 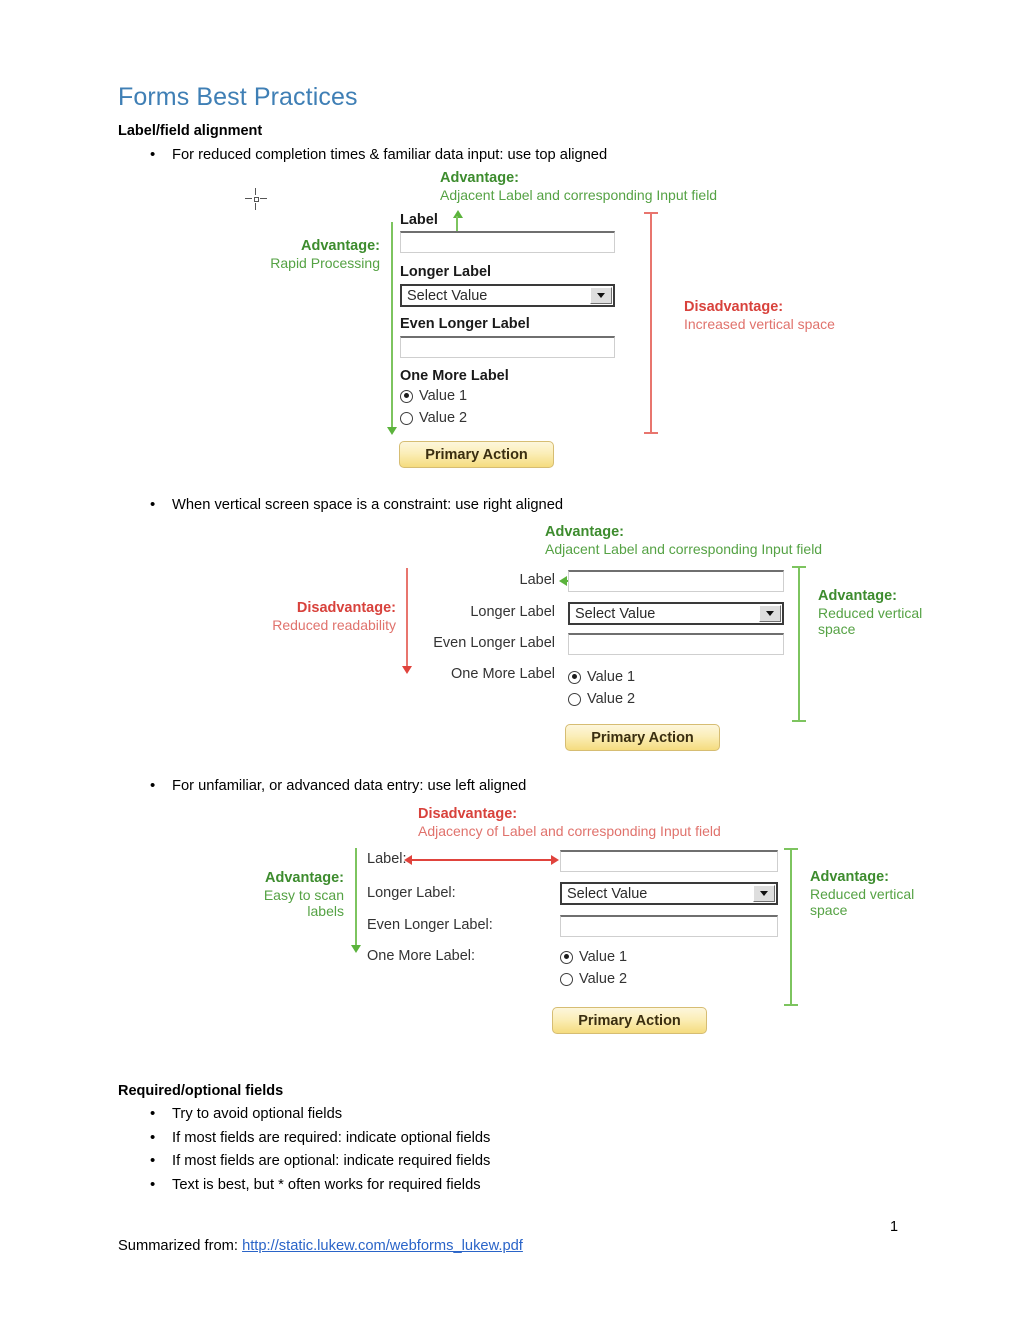 What do you see at coordinates (201, 1091) in the screenshot?
I see `section-heading-required-optional: Required/optional fields` at bounding box center [201, 1091].